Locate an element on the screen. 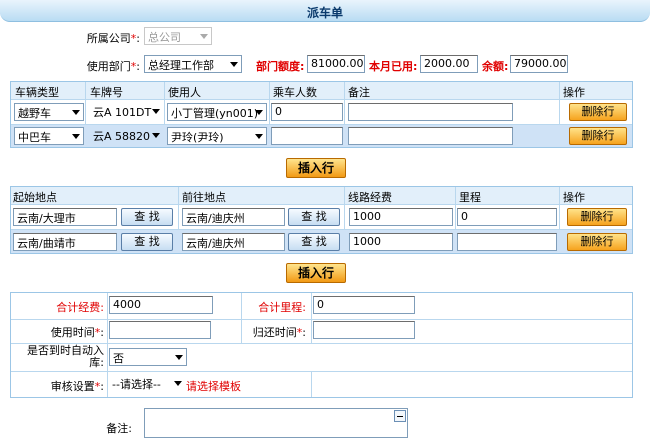 Image resolution: width=650 pixels, height=438 pixels. title-bar: 派车单 is located at coordinates (325, 11).